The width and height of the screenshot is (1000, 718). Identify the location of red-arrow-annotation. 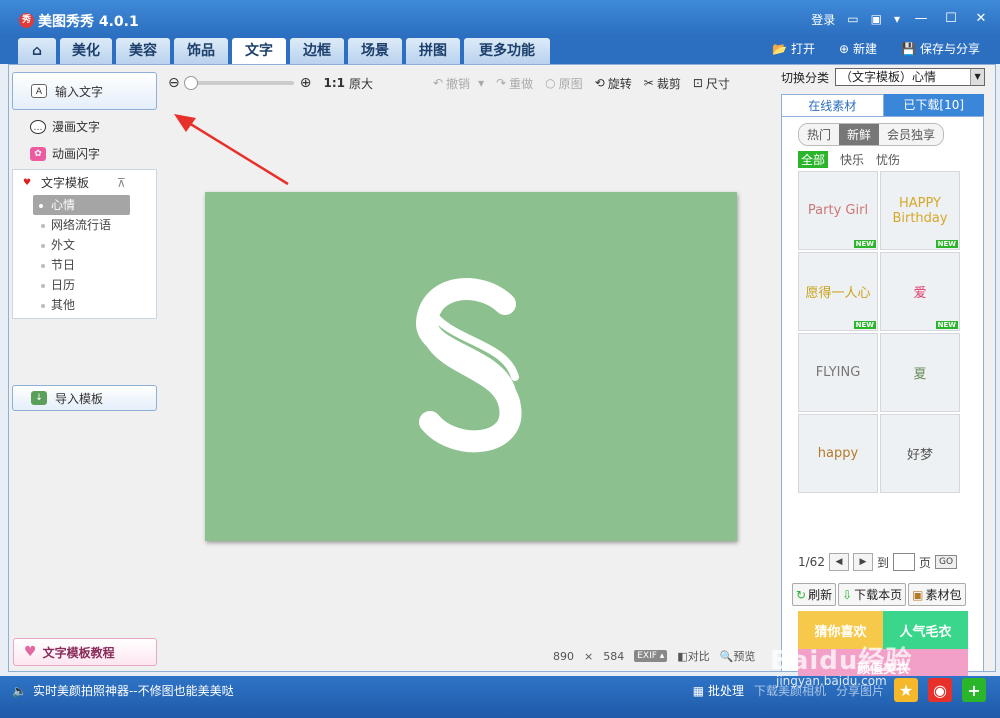
(231, 150).